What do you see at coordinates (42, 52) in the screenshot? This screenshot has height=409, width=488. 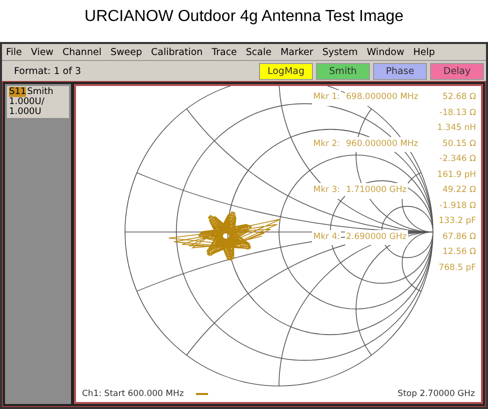 I see `menu-item: View` at bounding box center [42, 52].